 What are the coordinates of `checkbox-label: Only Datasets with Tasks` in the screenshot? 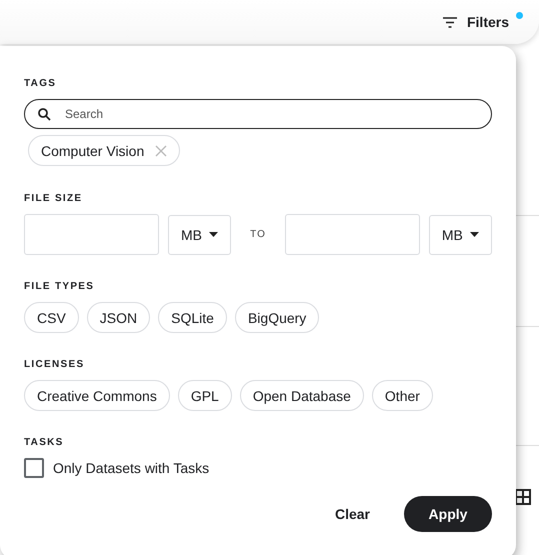 It's located at (131, 468).